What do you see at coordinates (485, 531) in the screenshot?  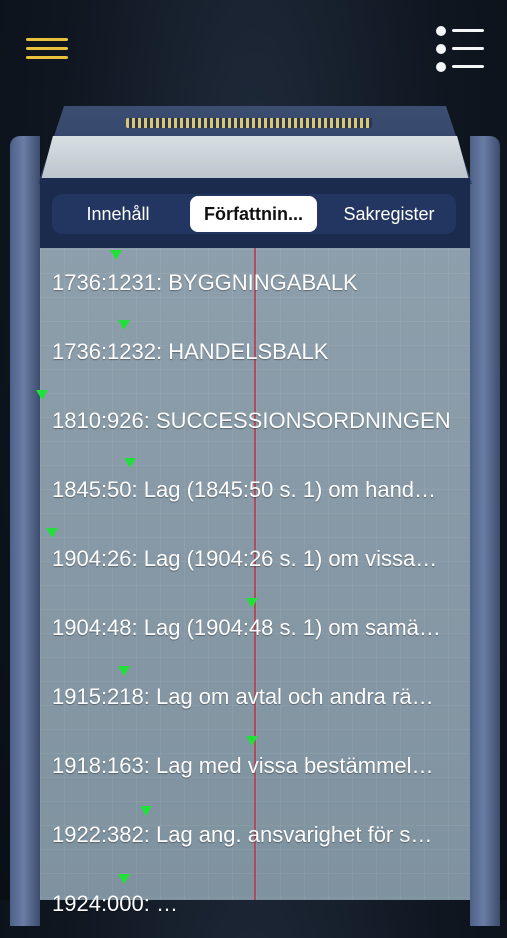 I see `binder-right-side` at bounding box center [485, 531].